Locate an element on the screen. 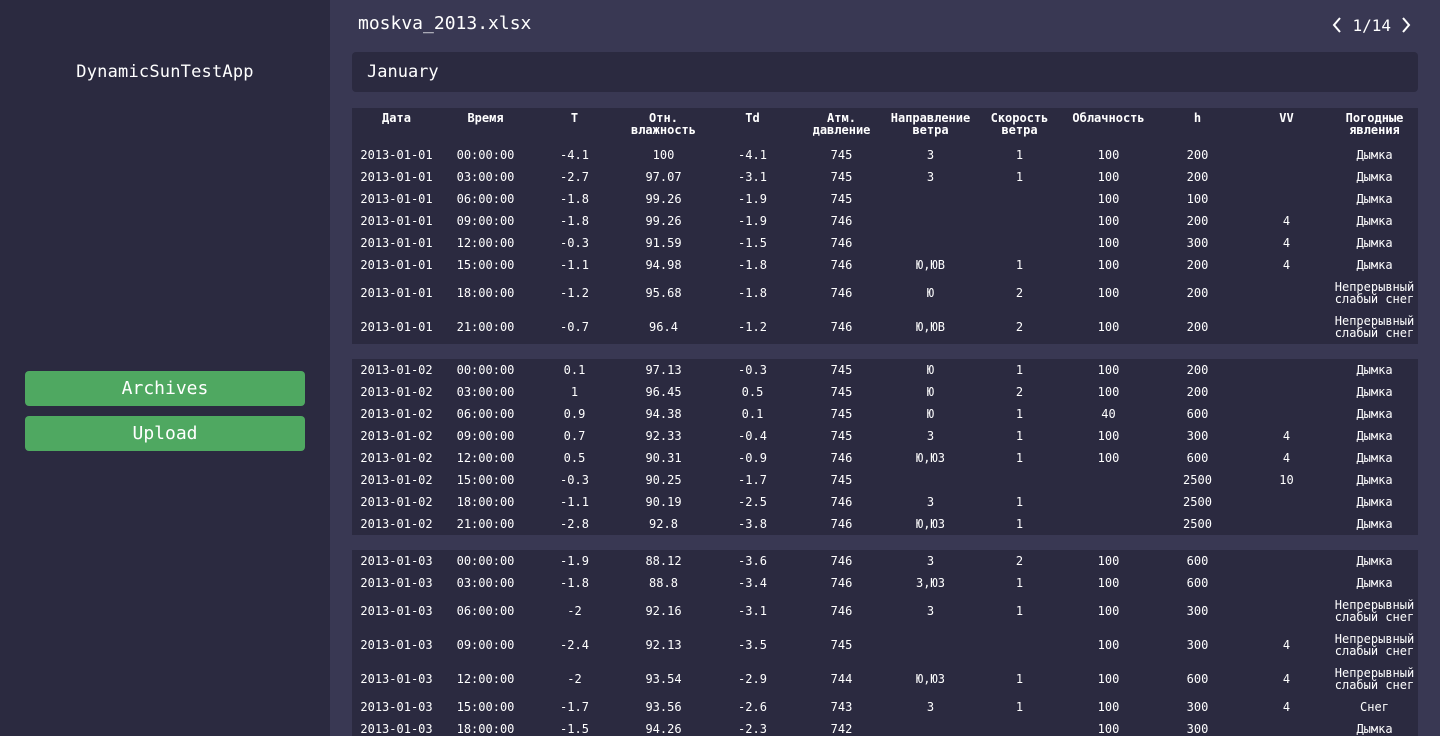 This screenshot has width=1440, height=736. column-header: VV is located at coordinates (1286, 118).